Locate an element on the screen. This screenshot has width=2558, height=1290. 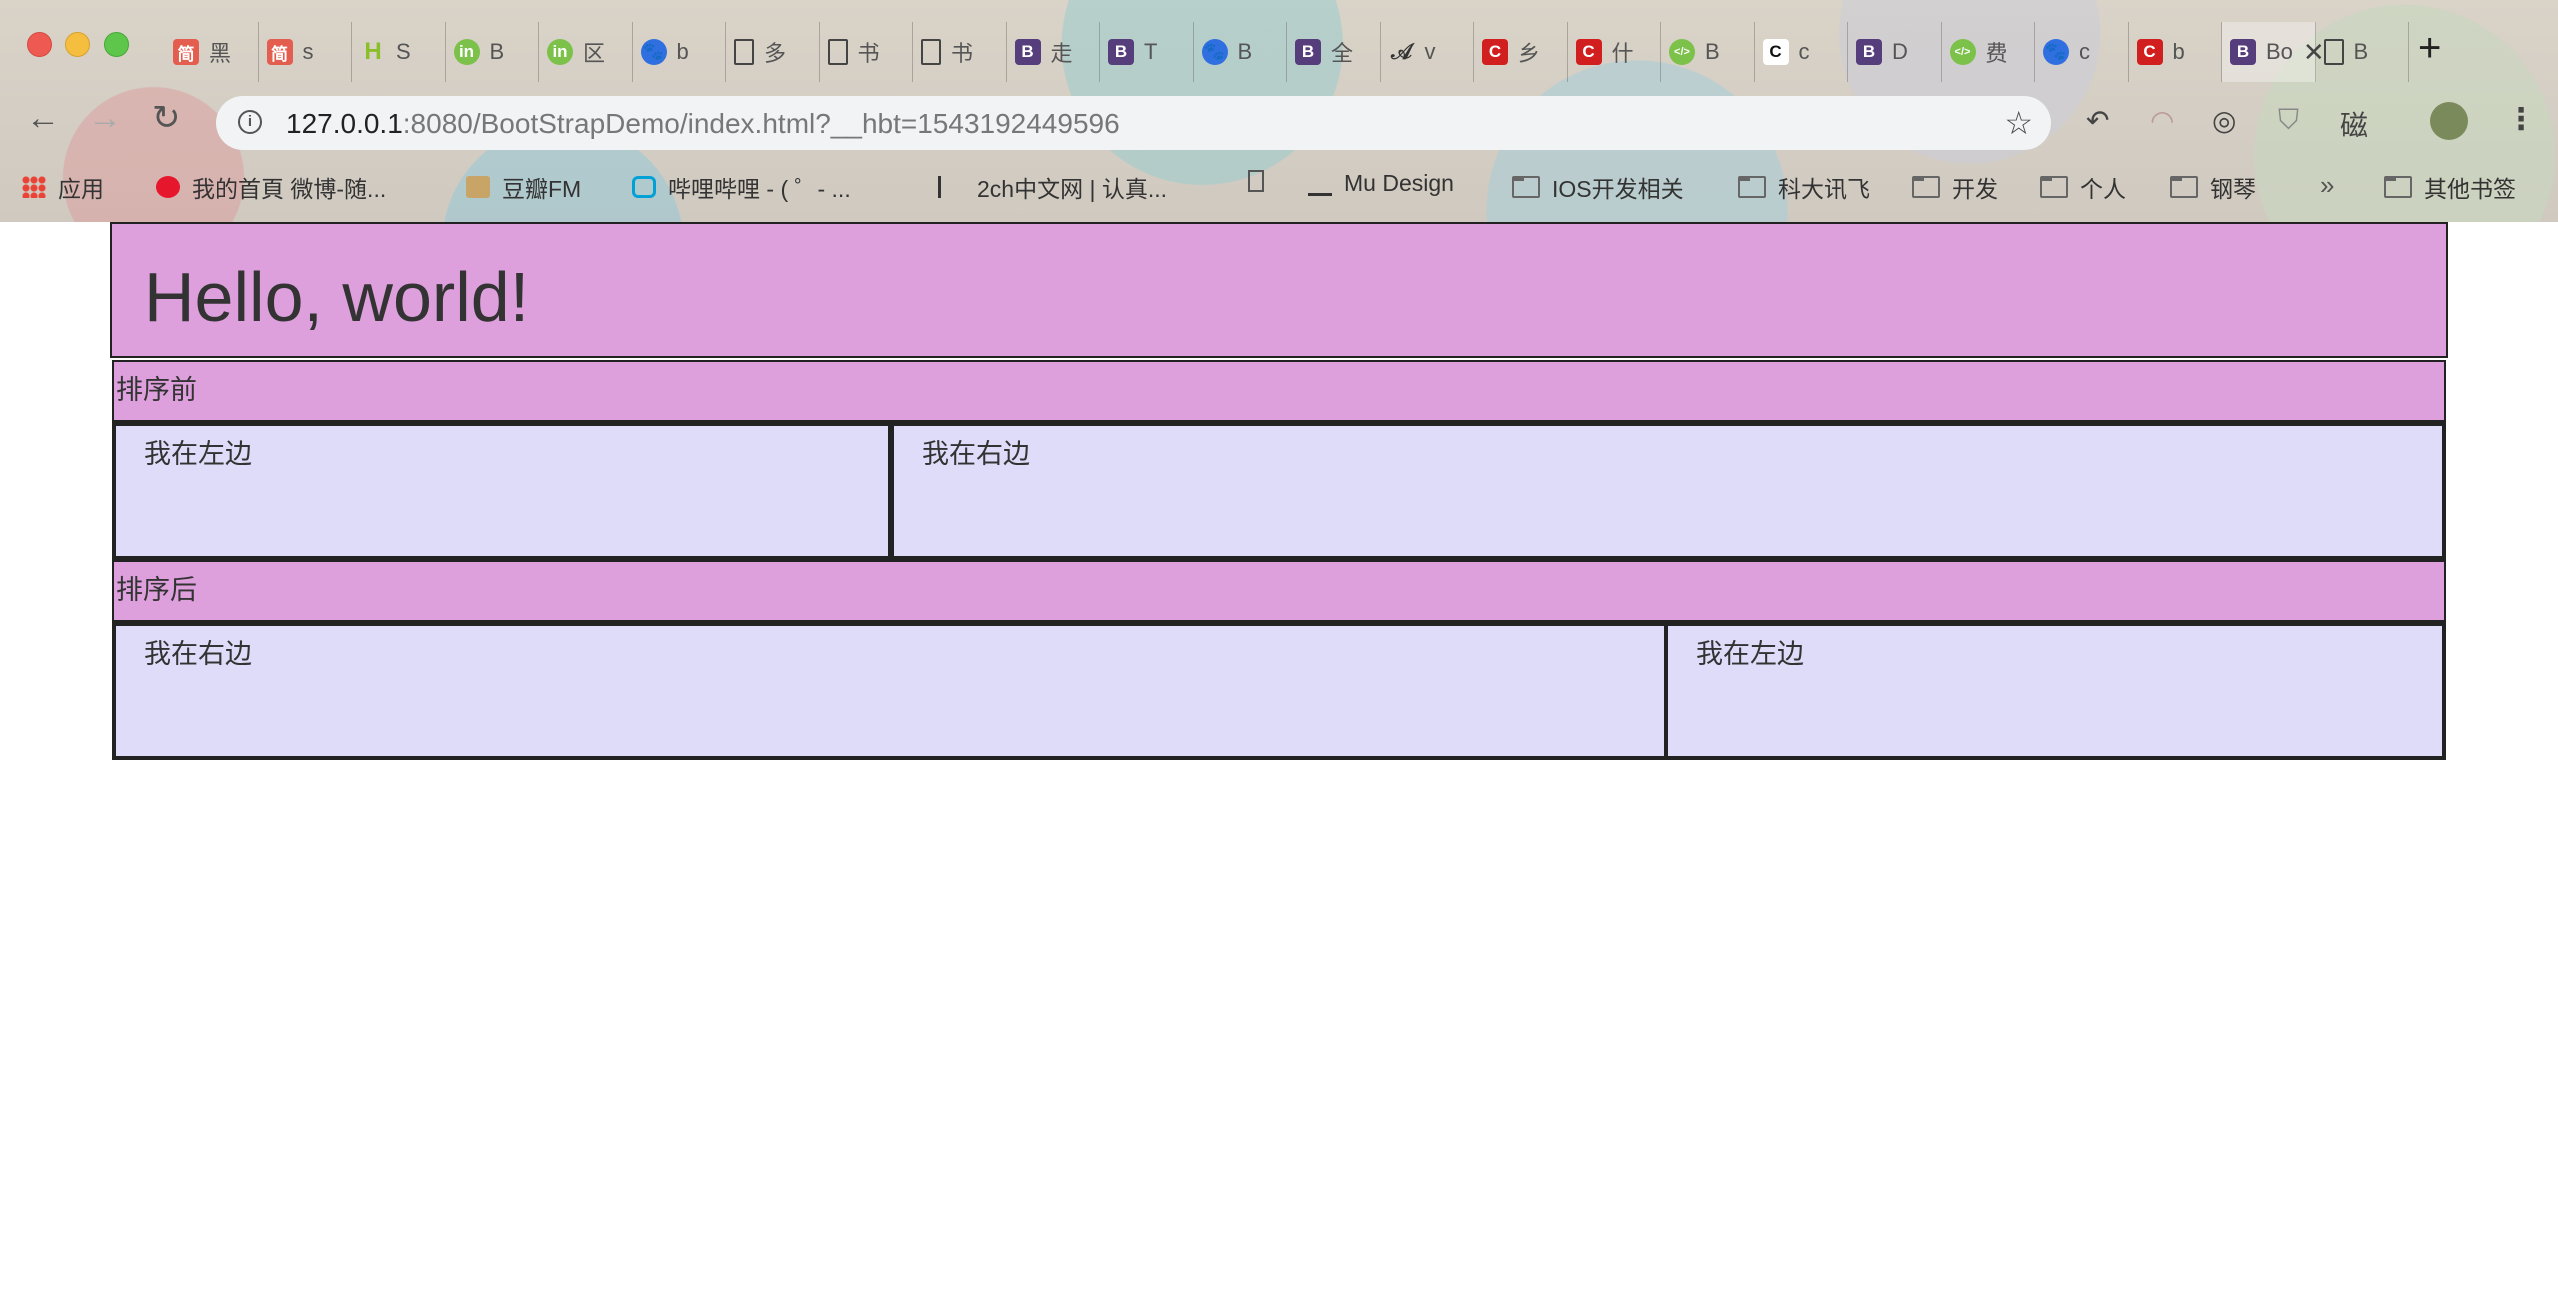
bookmark-label: IOS开发相关 is located at coordinates (1618, 189).